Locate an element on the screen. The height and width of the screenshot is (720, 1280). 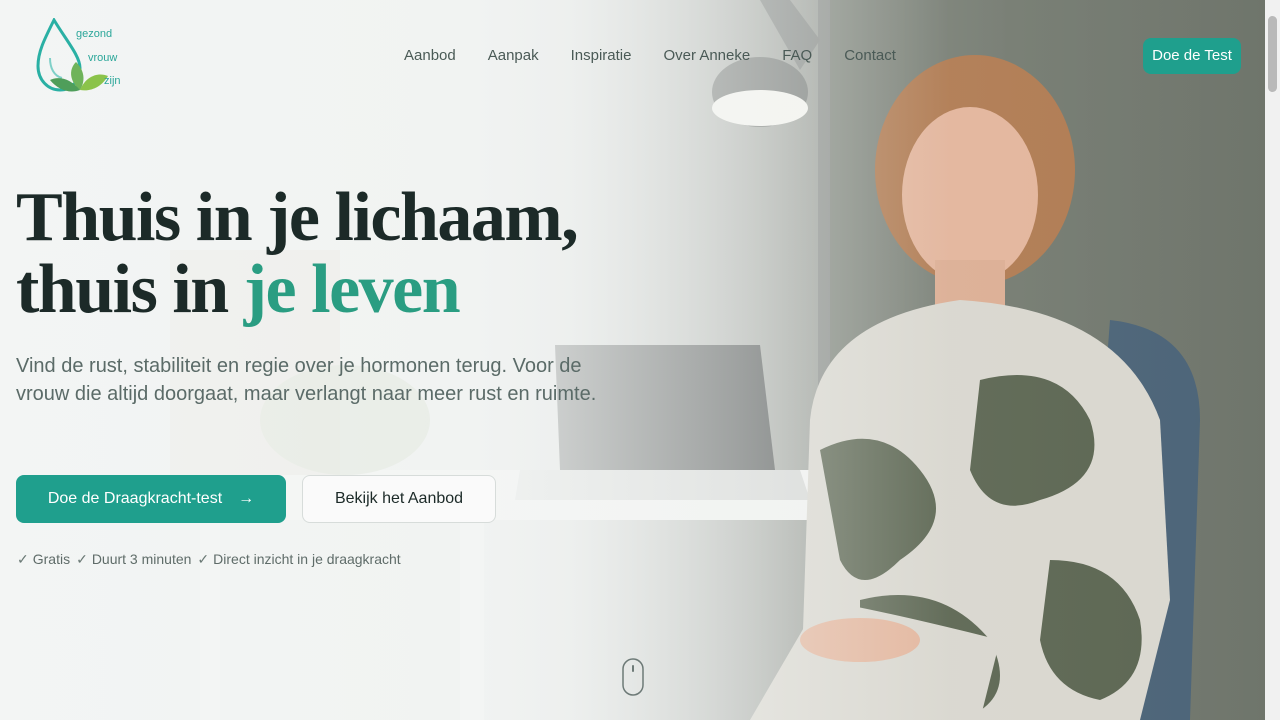
arrow-right-icon: → is located at coordinates (246, 498).